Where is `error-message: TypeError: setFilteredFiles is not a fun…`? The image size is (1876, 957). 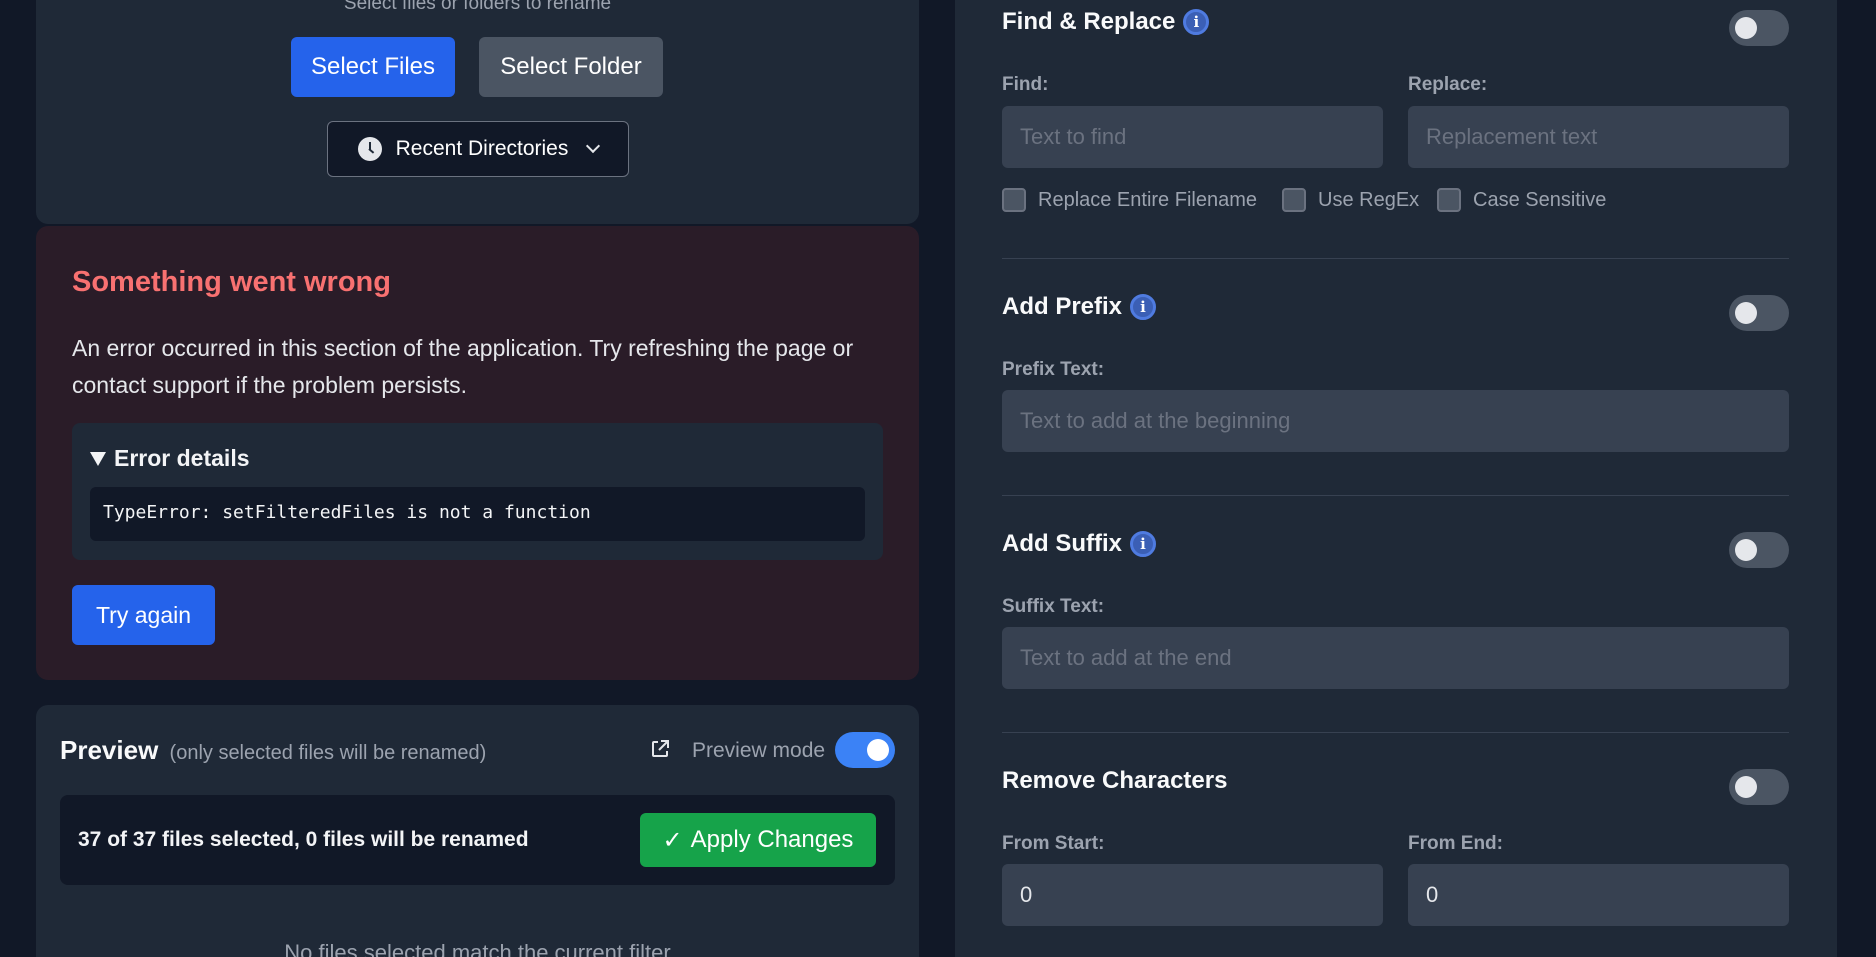
error-message: TypeError: setFilteredFiles is not a fun… is located at coordinates (477, 514).